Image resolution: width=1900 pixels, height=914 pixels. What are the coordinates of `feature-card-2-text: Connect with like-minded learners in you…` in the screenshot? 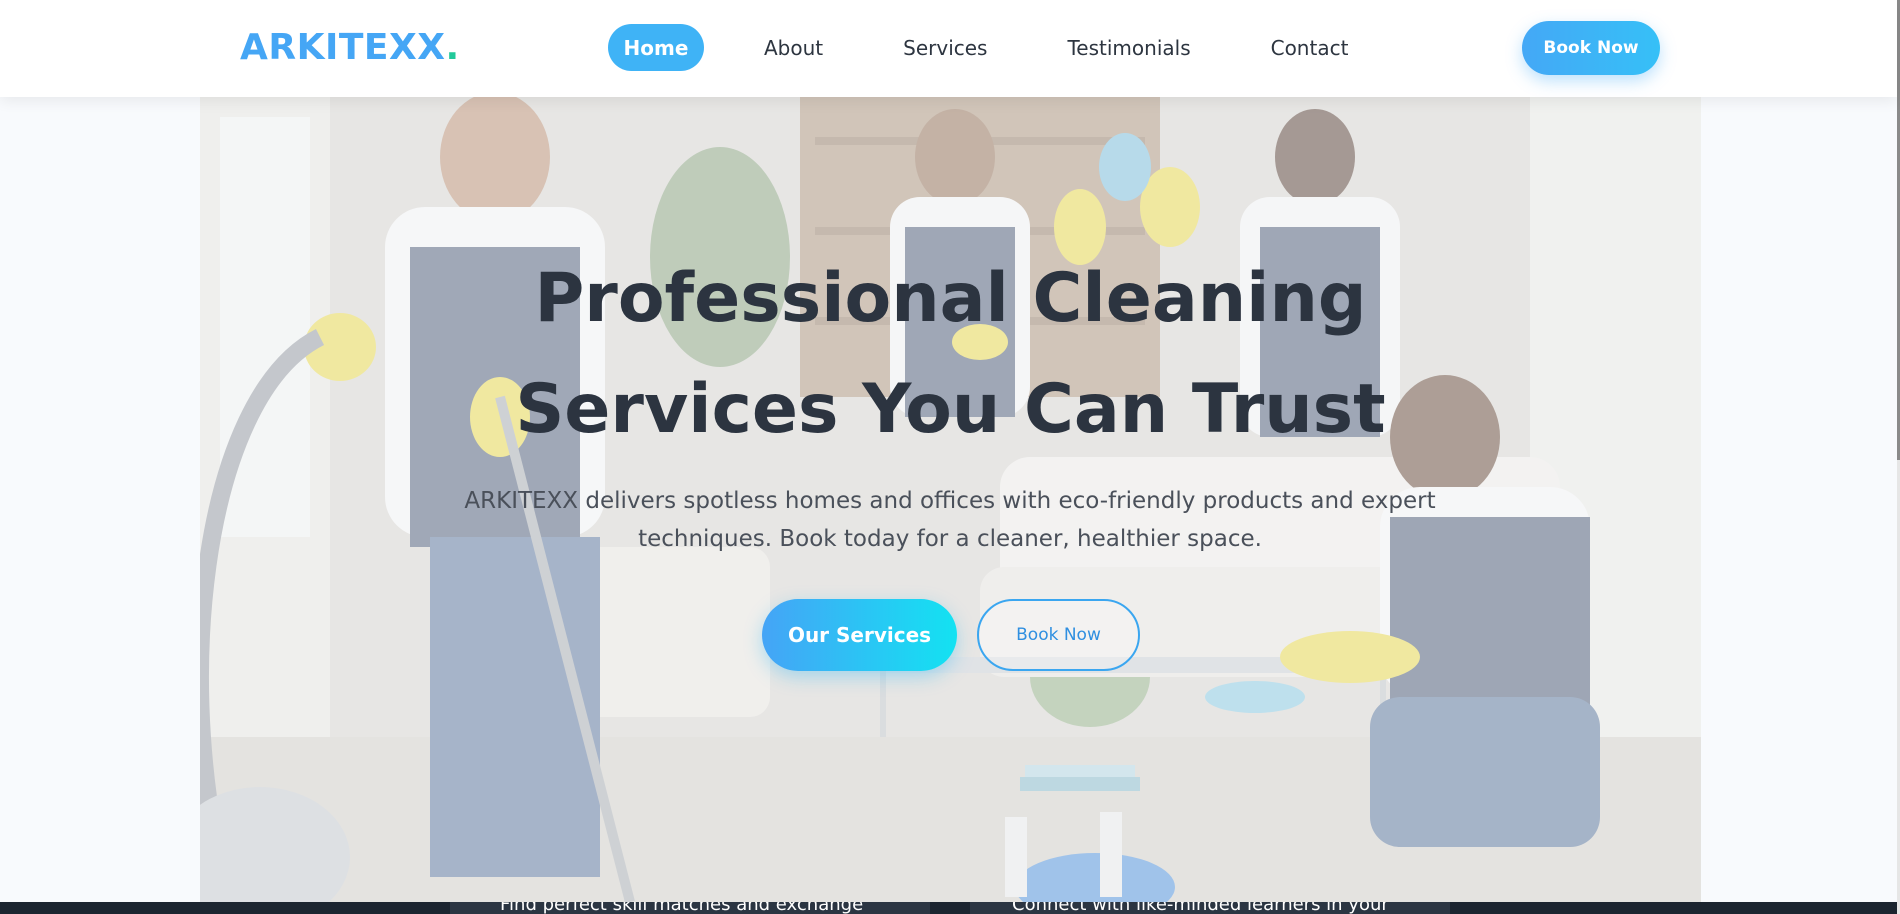 It's located at (1200, 908).